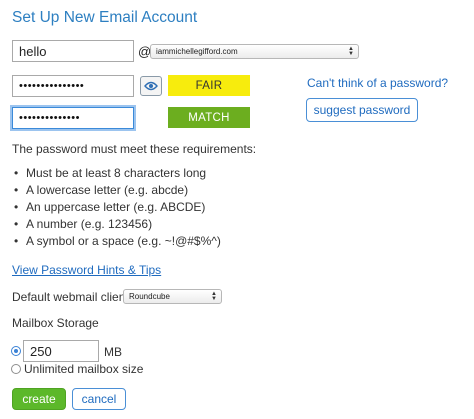 The image size is (474, 419). Describe the element at coordinates (101, 190) in the screenshot. I see `requirement-item: A lowercase letter (e.g. abcde)` at that location.